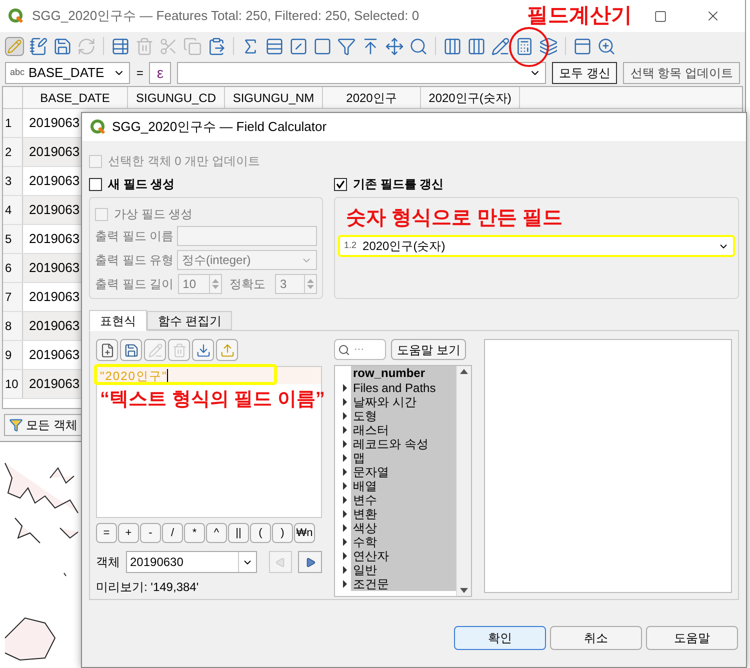 Image resolution: width=750 pixels, height=668 pixels. I want to click on field-type-label: 1.2, so click(350, 245).